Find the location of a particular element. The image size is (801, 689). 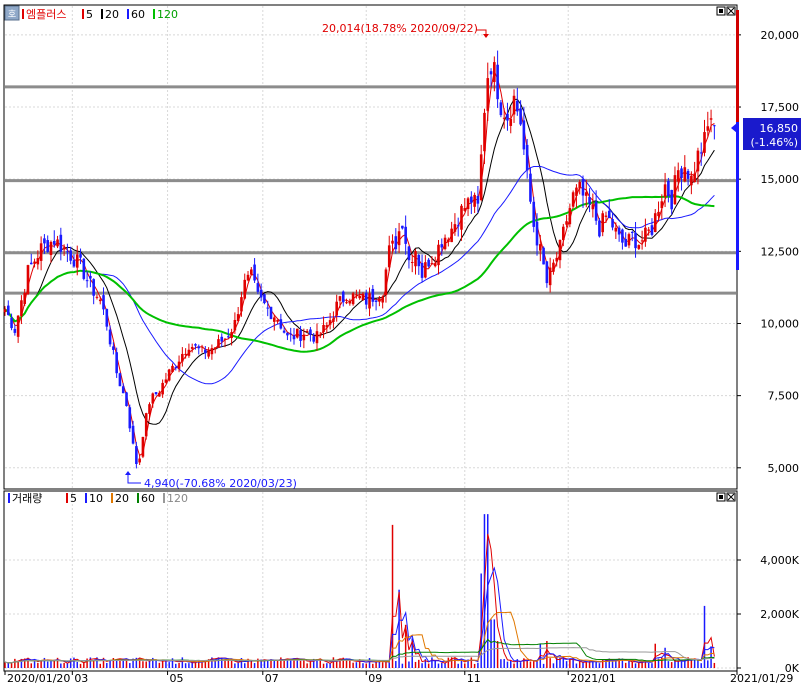

x-tick-label: 09 is located at coordinates (375, 678).